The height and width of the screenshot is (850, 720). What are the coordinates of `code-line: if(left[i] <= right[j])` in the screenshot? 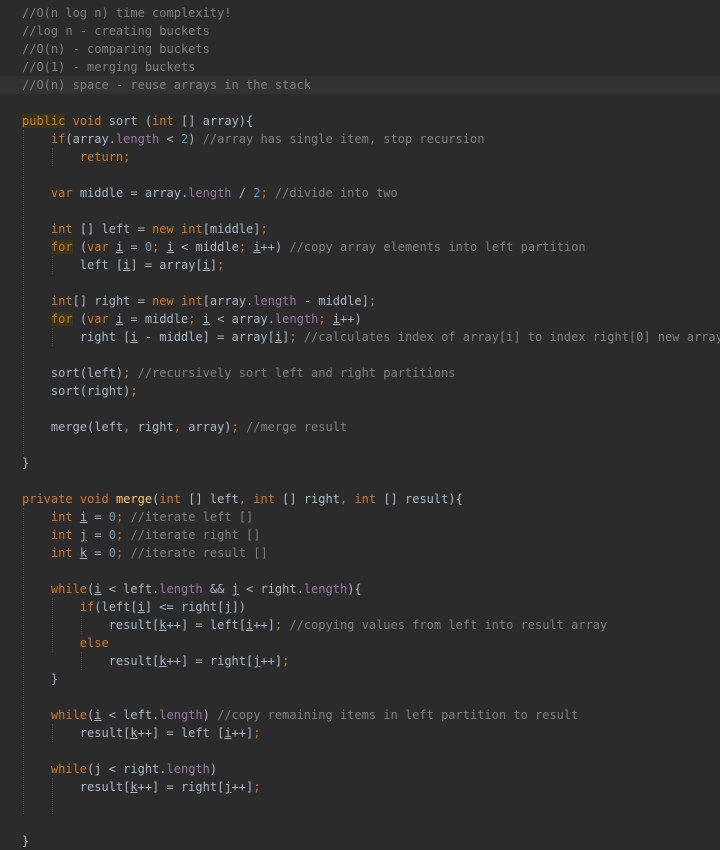 It's located at (134, 607).